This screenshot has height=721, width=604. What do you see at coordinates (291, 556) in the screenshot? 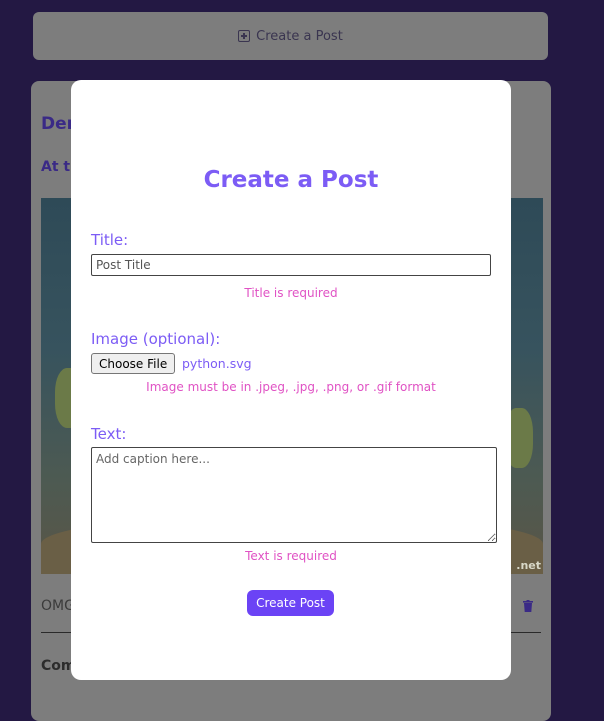
I see `text-error: Text is required` at bounding box center [291, 556].